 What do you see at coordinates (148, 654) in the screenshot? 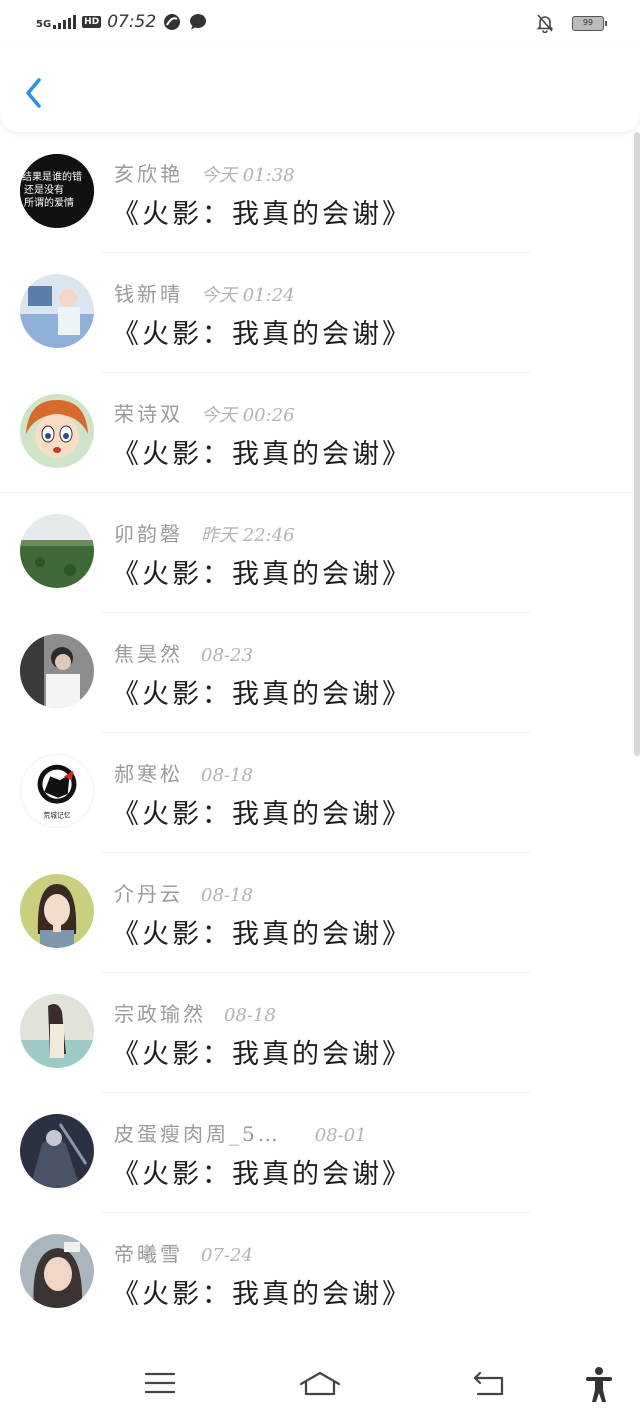
I see `sender-name: 焦昊然` at bounding box center [148, 654].